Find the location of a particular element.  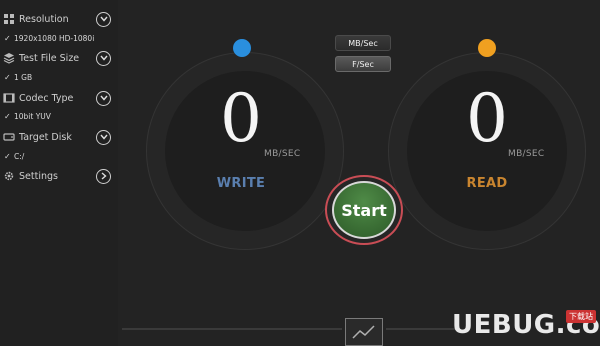

read-indicator-dot is located at coordinates (487, 48).